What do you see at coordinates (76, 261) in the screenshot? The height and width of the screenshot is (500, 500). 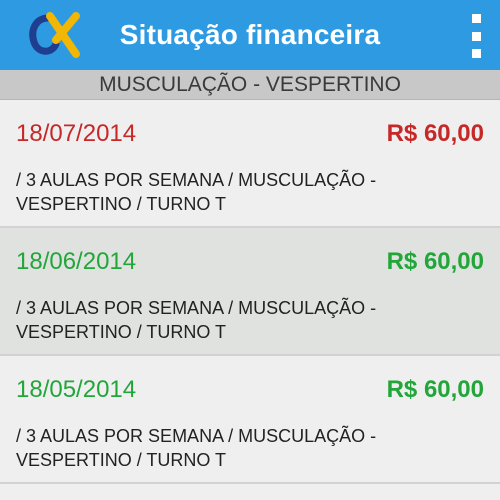 I see `payment-date: 18/06/2014` at bounding box center [76, 261].